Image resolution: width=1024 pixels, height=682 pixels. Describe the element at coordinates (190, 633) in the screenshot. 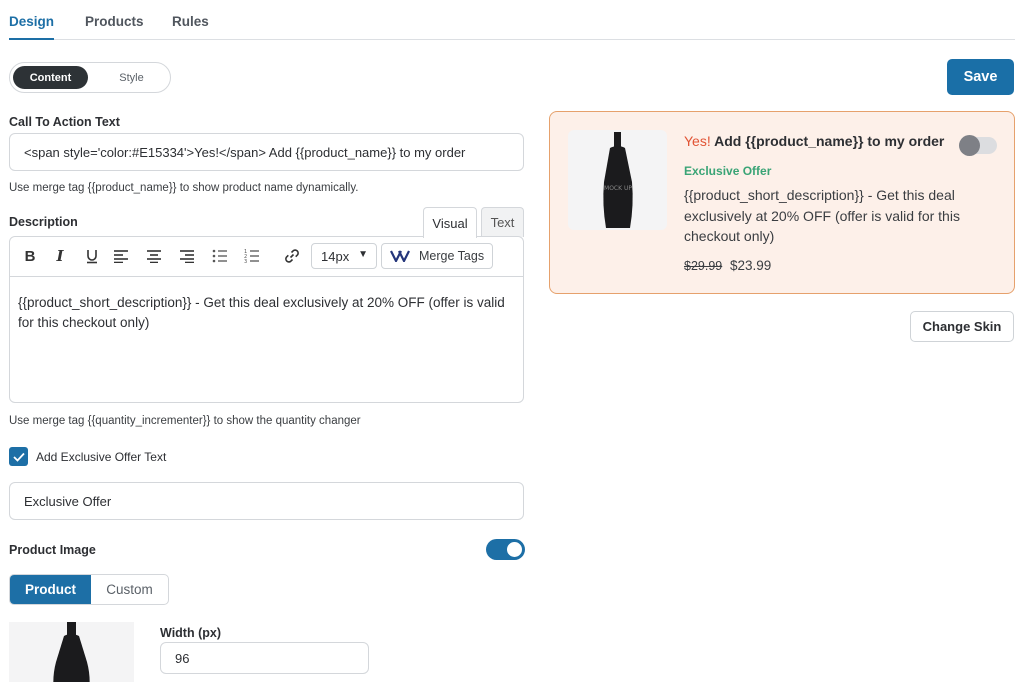

I see `width-label: Width (px)` at that location.